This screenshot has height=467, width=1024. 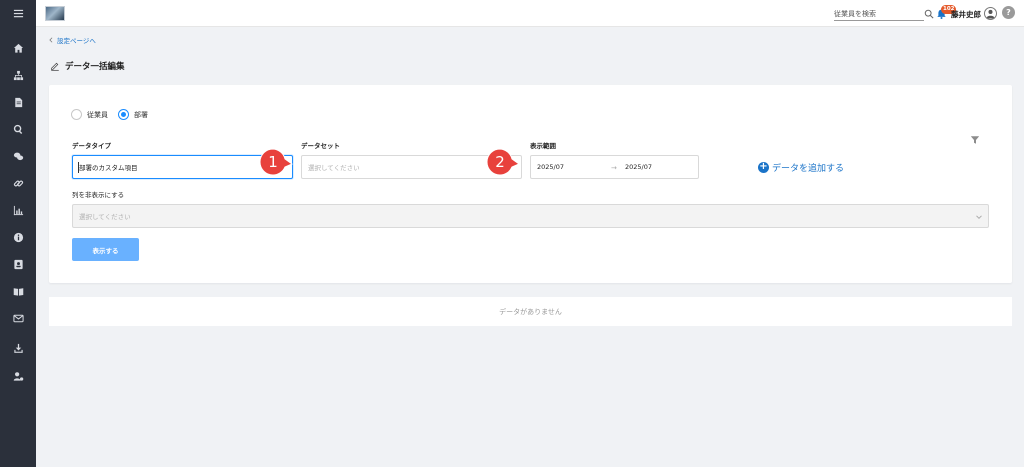 I want to click on annotation-marker-1: 1, so click(x=276, y=165).